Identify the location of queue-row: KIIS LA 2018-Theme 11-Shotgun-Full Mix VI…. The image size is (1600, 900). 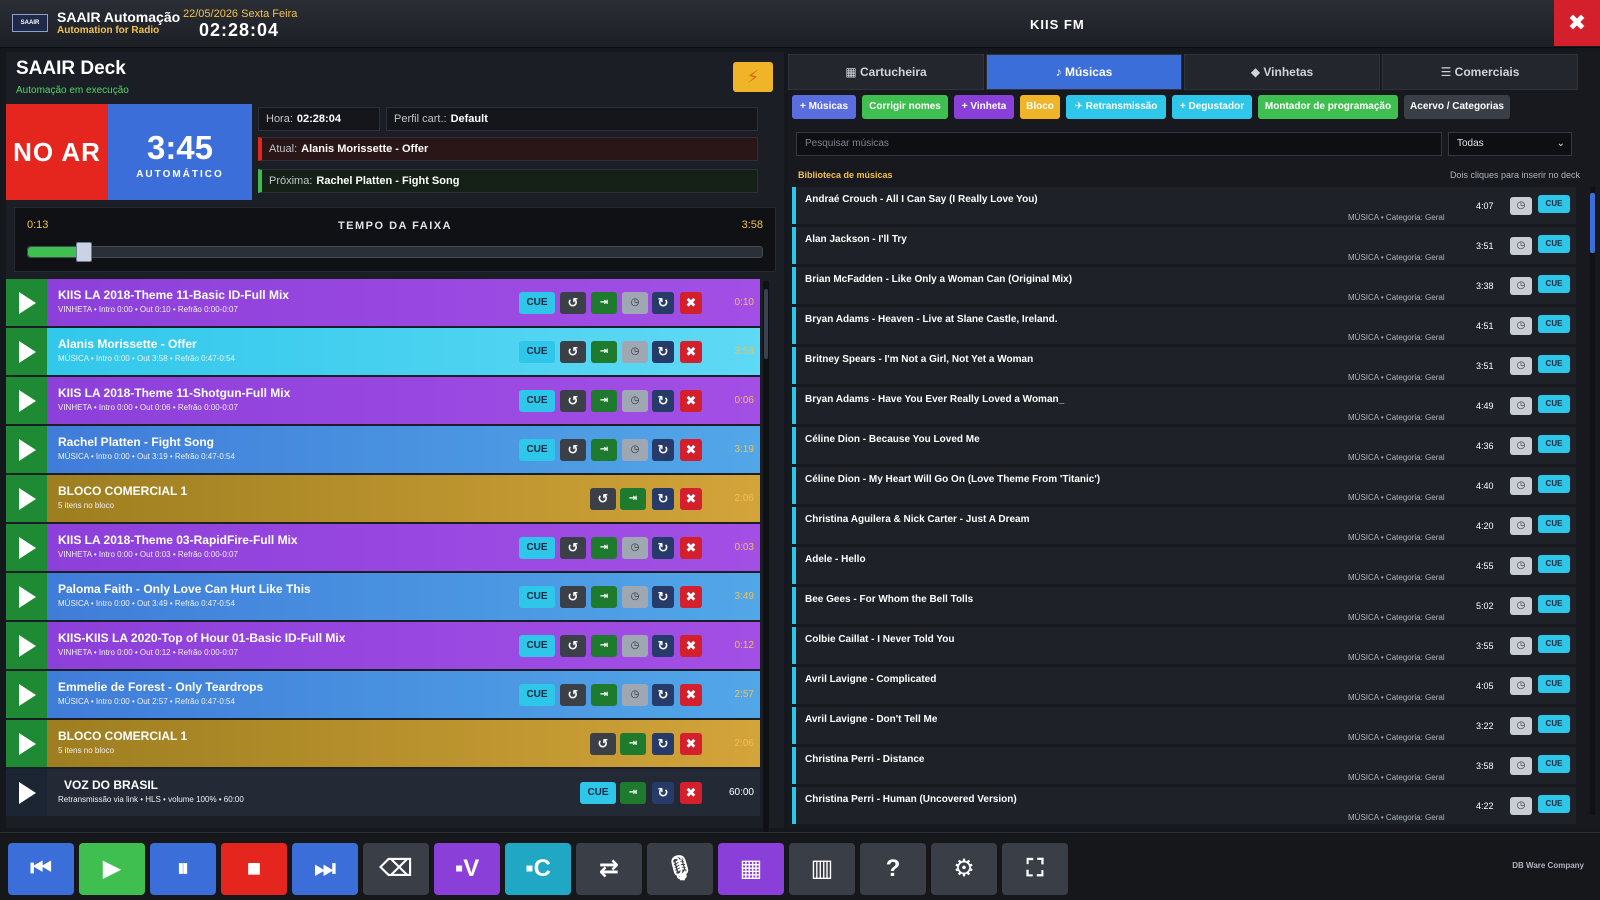
(383, 400).